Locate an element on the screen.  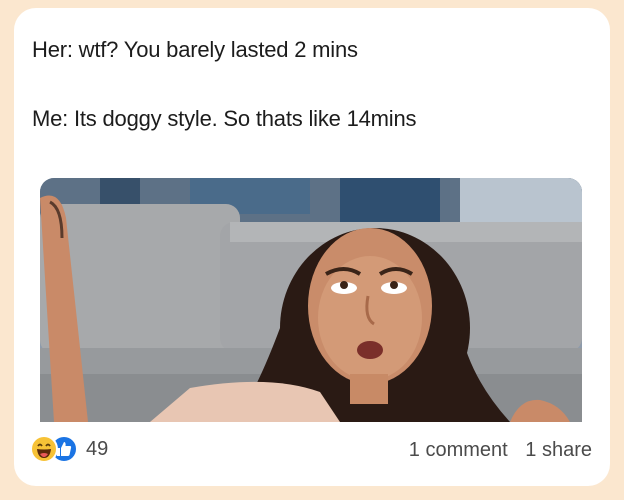
post-stats: 1 comment 1 share is located at coordinates (500, 450).